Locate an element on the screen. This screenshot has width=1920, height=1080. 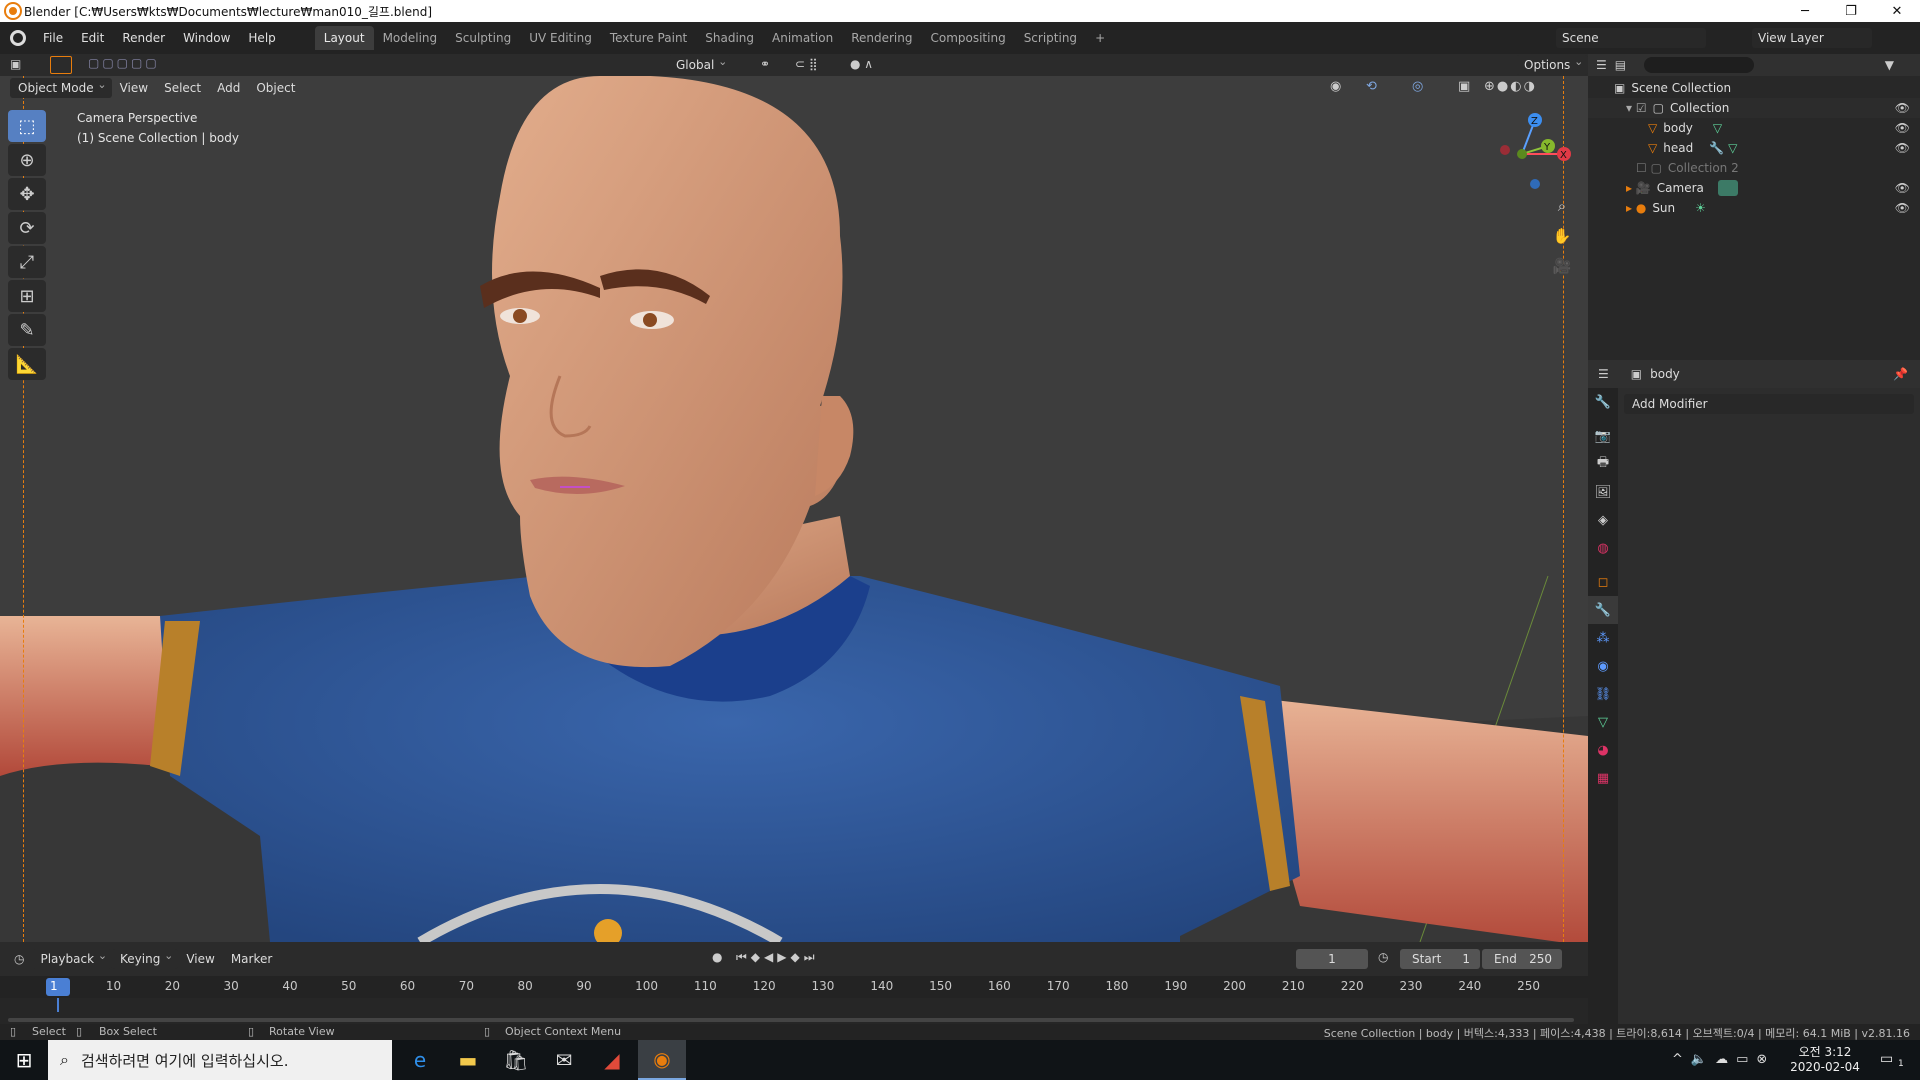
tab-rendering: Rendering is located at coordinates (881, 38).